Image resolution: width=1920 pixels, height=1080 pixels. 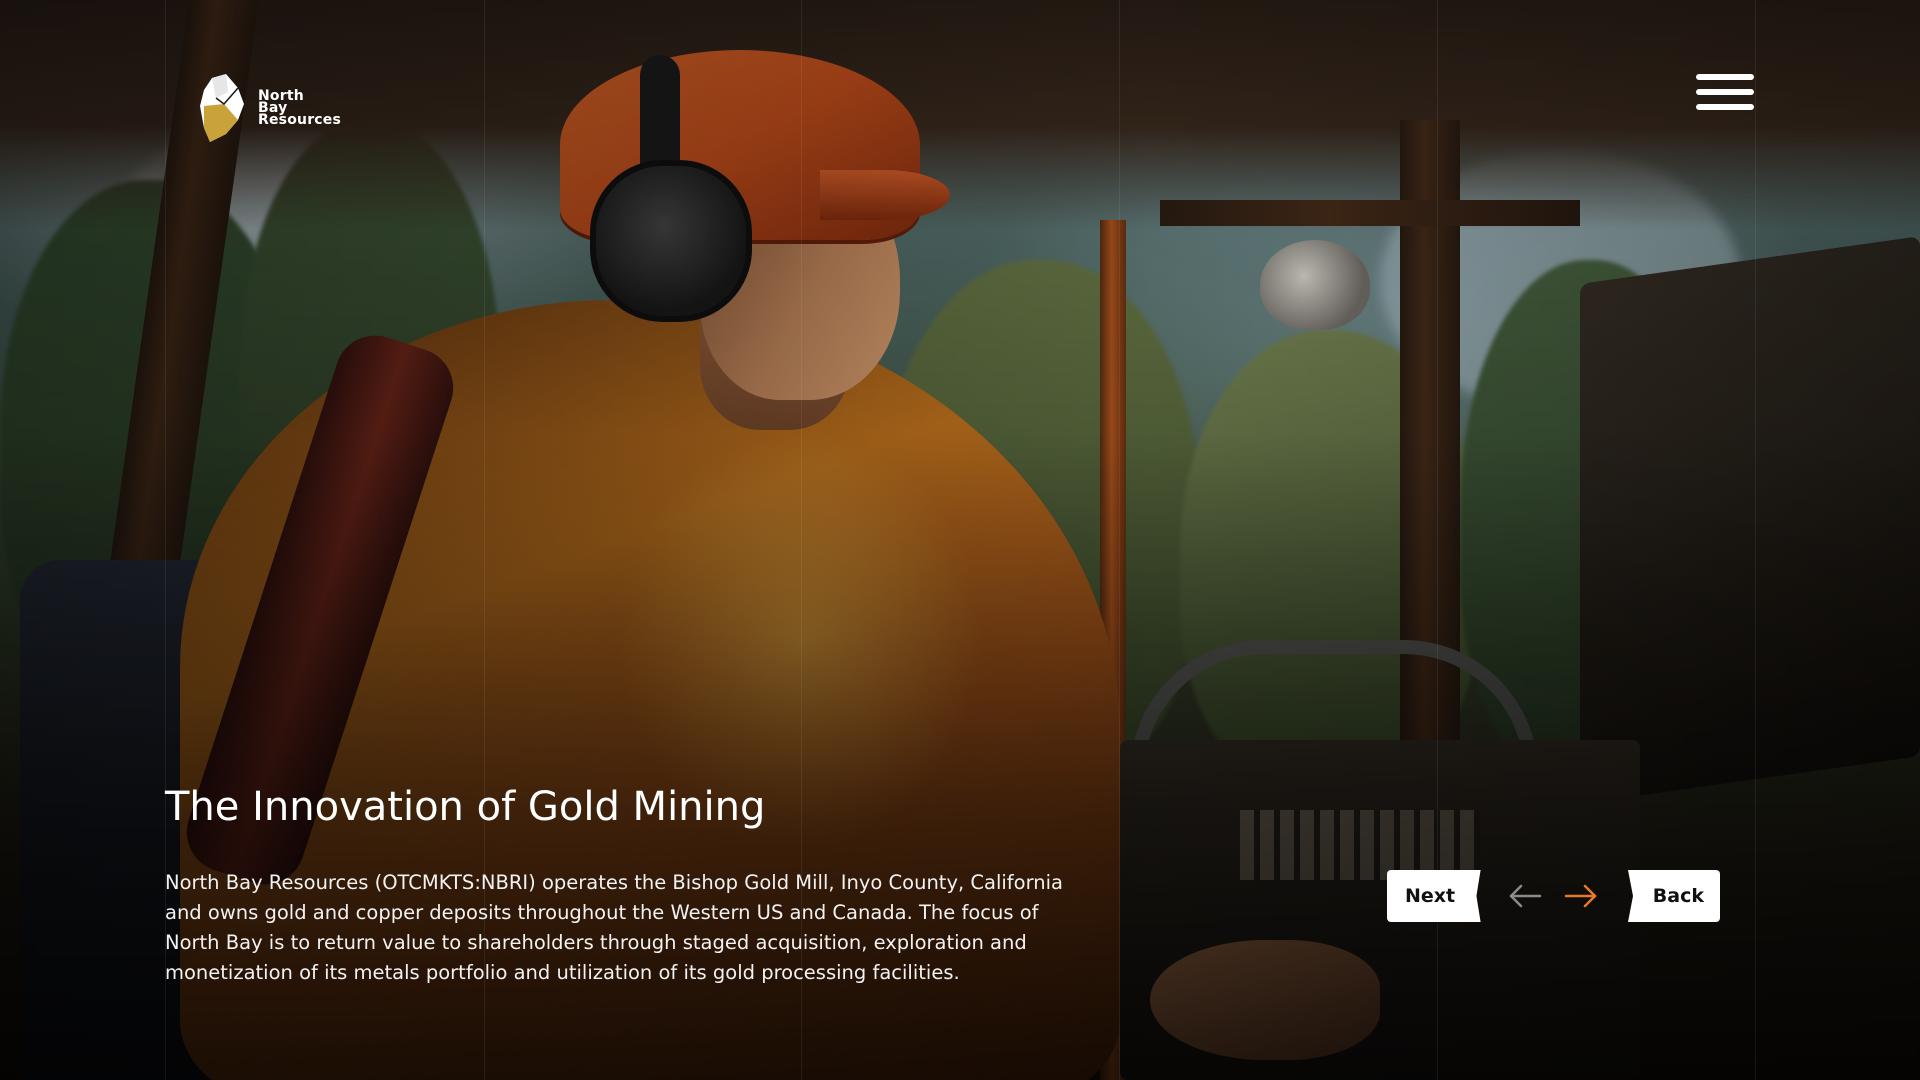 What do you see at coordinates (1434, 896) in the screenshot?
I see `next-button: Next` at bounding box center [1434, 896].